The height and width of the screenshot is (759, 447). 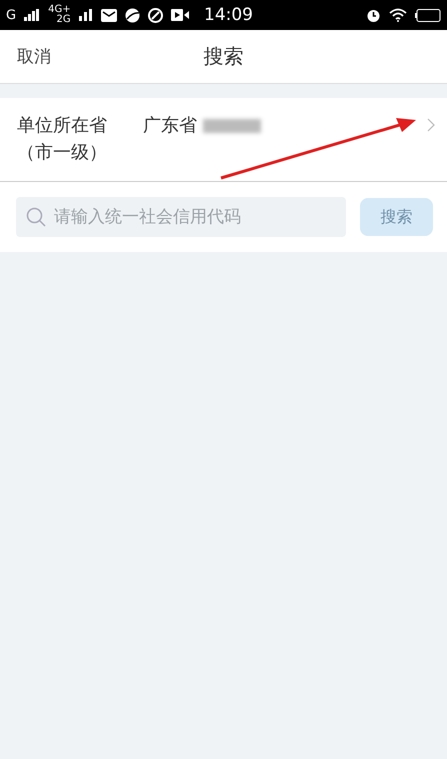 What do you see at coordinates (179, 15) in the screenshot?
I see `video-icon` at bounding box center [179, 15].